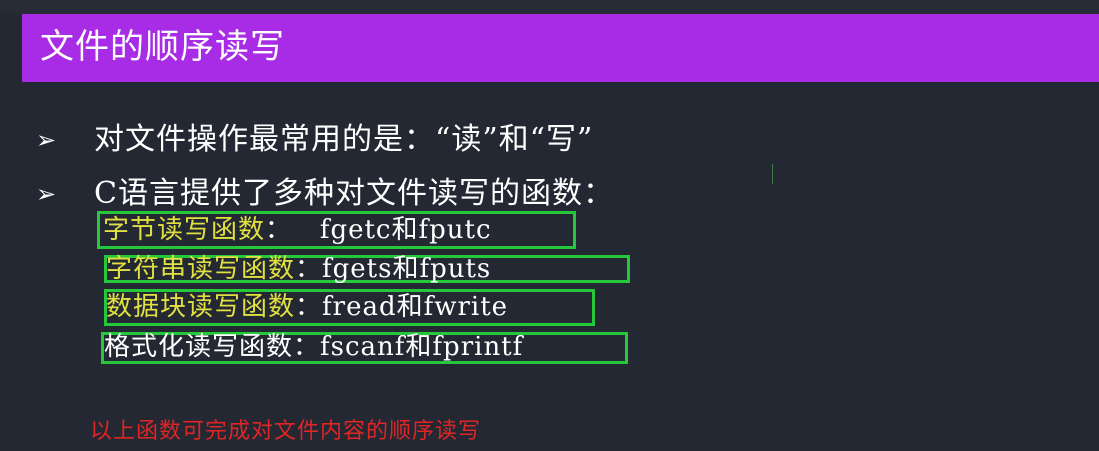 The width and height of the screenshot is (1099, 451). I want to click on footer-note: 以上函数可完成对文件内容的顺序读写, so click(286, 431).